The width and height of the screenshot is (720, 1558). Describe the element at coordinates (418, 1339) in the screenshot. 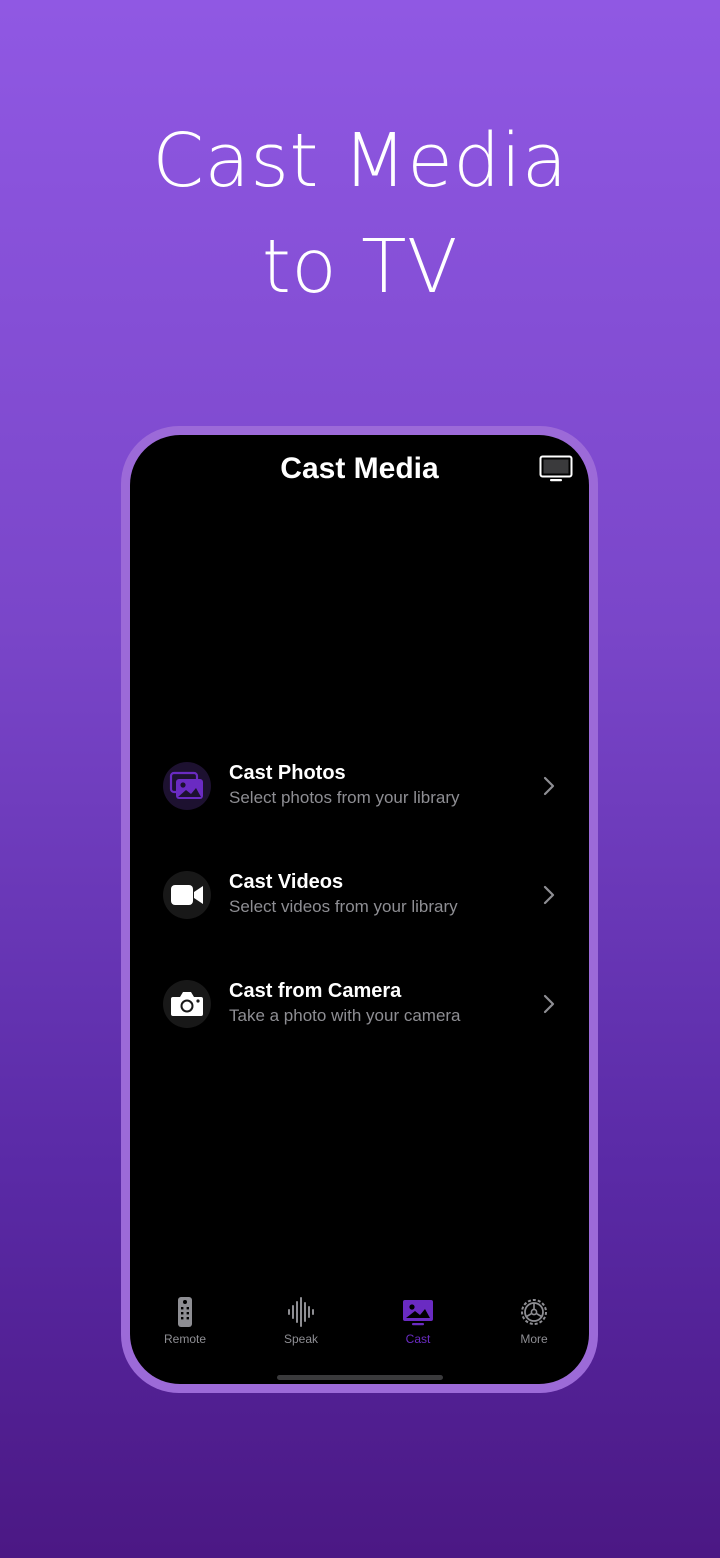

I see `tab-cast-label: Cast` at that location.